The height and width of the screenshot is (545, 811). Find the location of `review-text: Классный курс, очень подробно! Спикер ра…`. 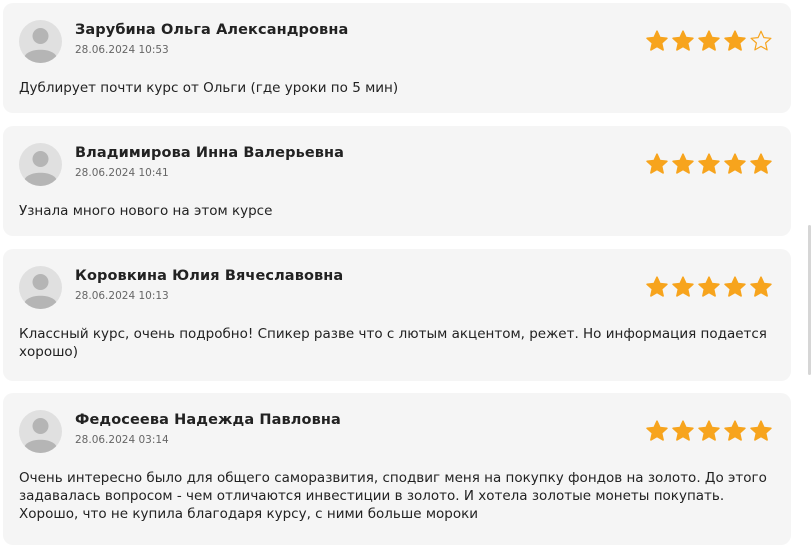

review-text: Классный курс, очень подробно! Спикер ра… is located at coordinates (393, 343).